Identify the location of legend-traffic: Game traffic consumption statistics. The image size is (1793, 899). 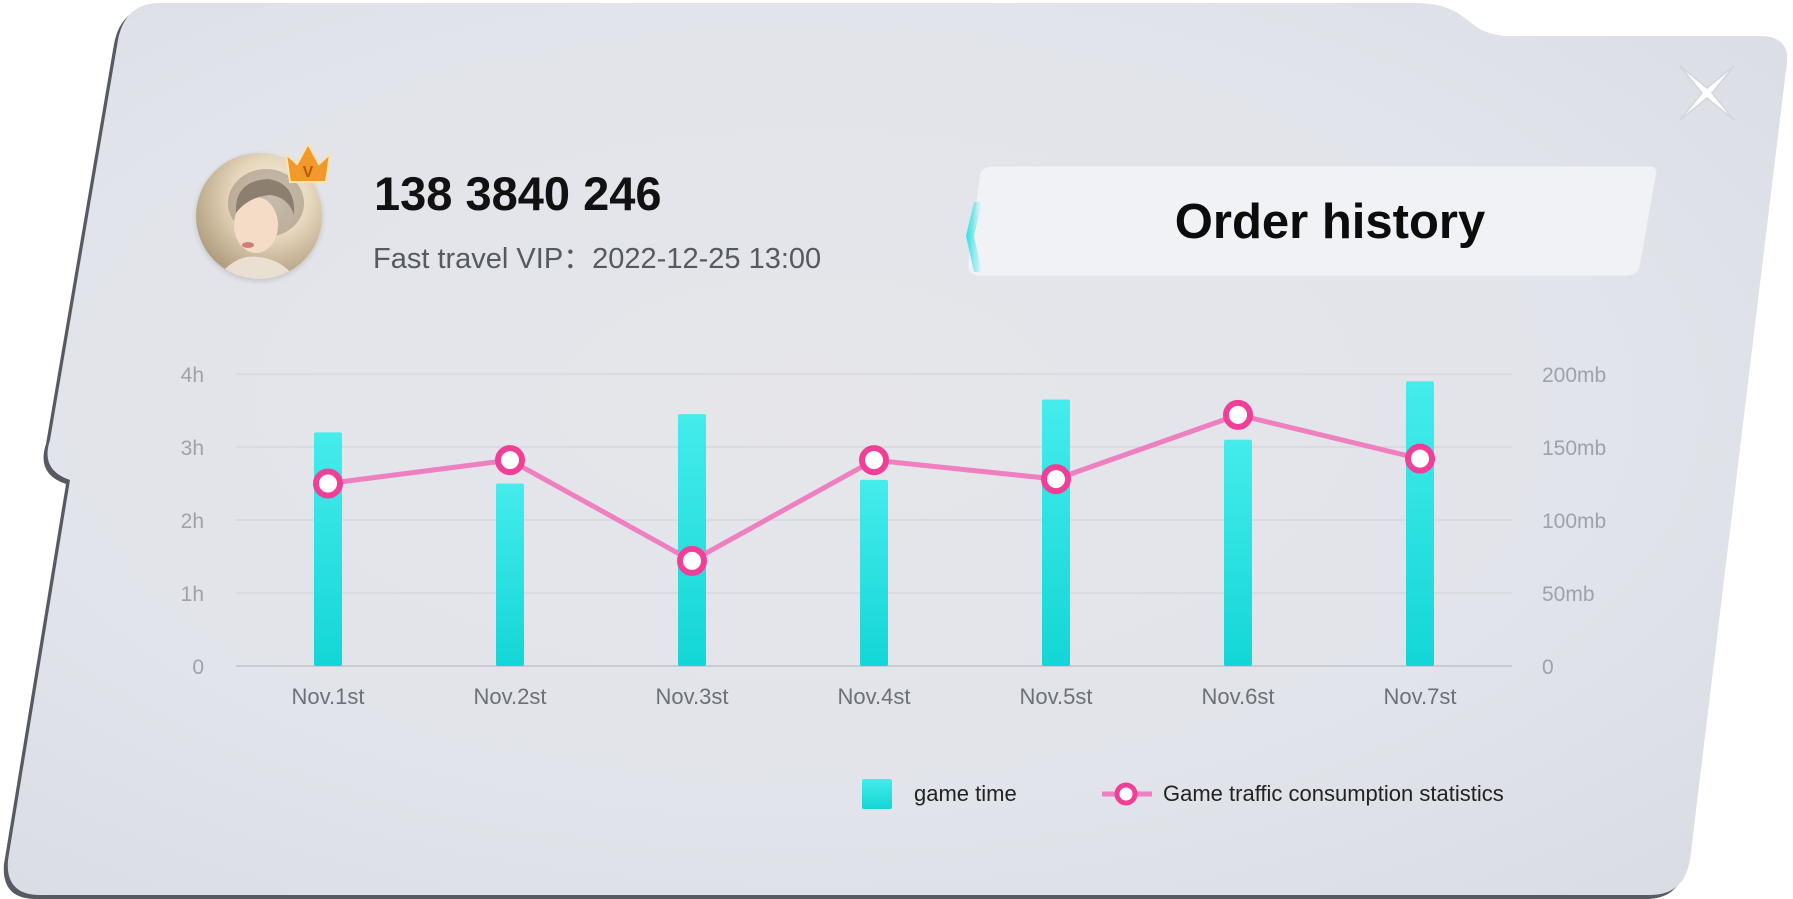
(1303, 794).